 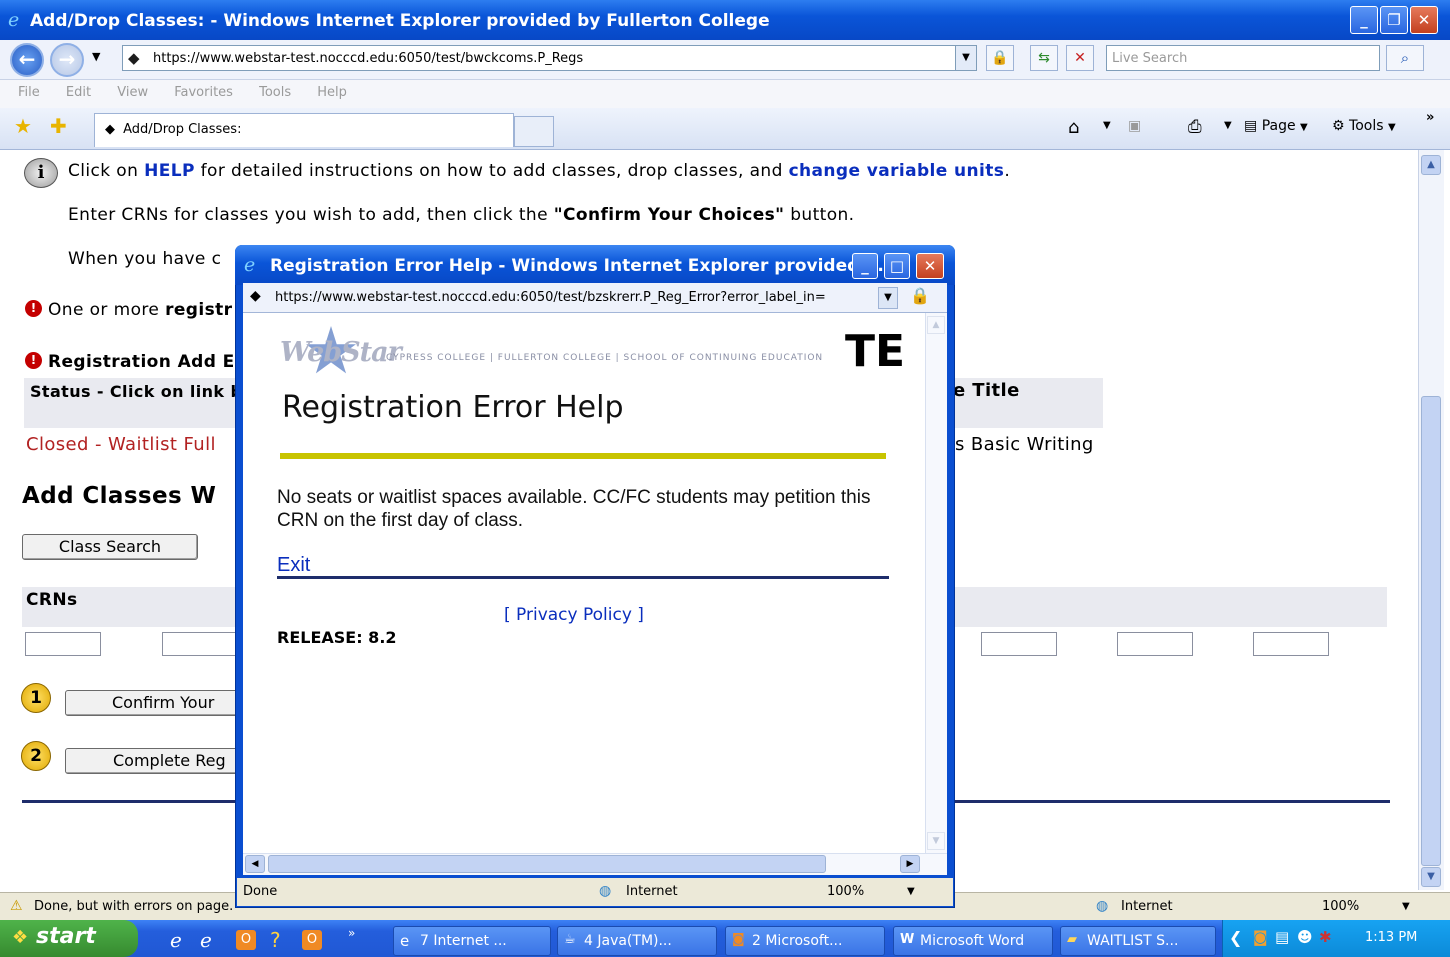 I want to click on tray-messenger-icon: ☻, so click(x=1305, y=937).